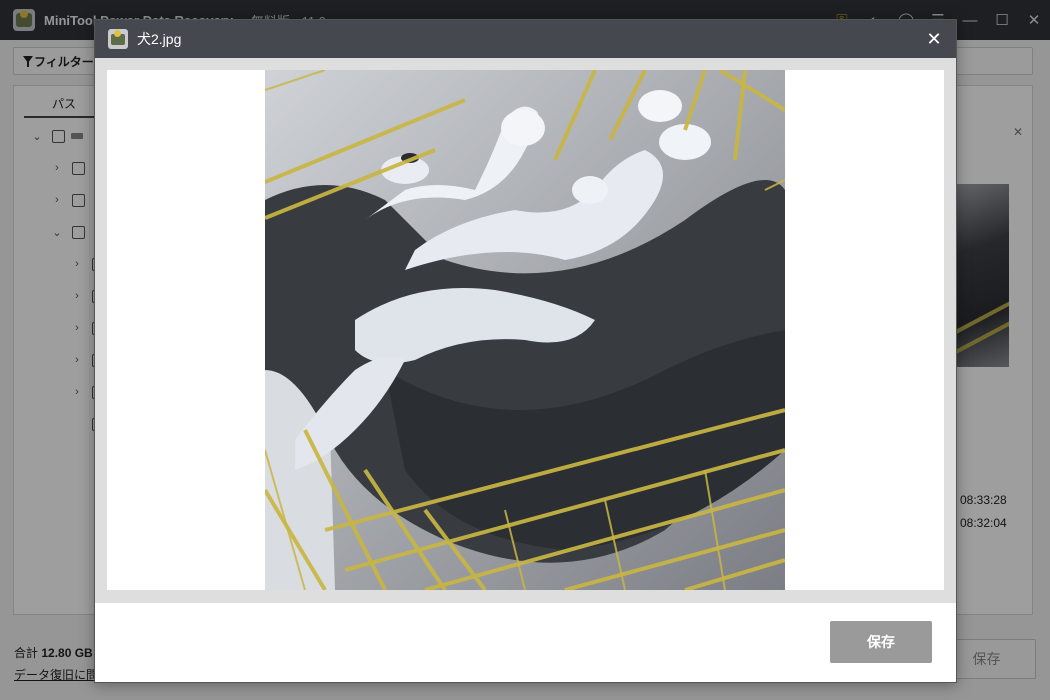  Describe the element at coordinates (881, 642) in the screenshot. I see `save-button: 保存` at that location.